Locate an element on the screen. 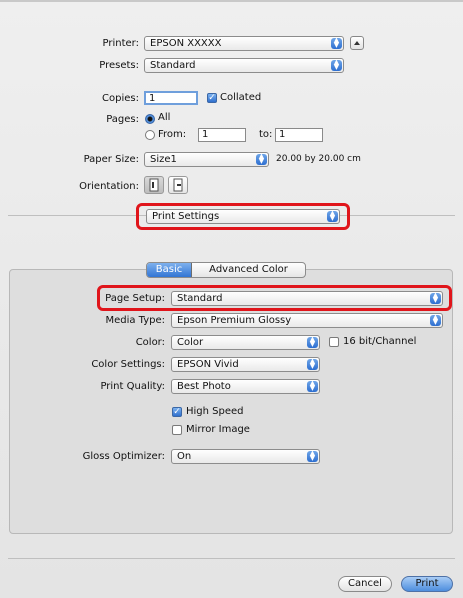 The width and height of the screenshot is (463, 598). color-label: Color: is located at coordinates (150, 342).